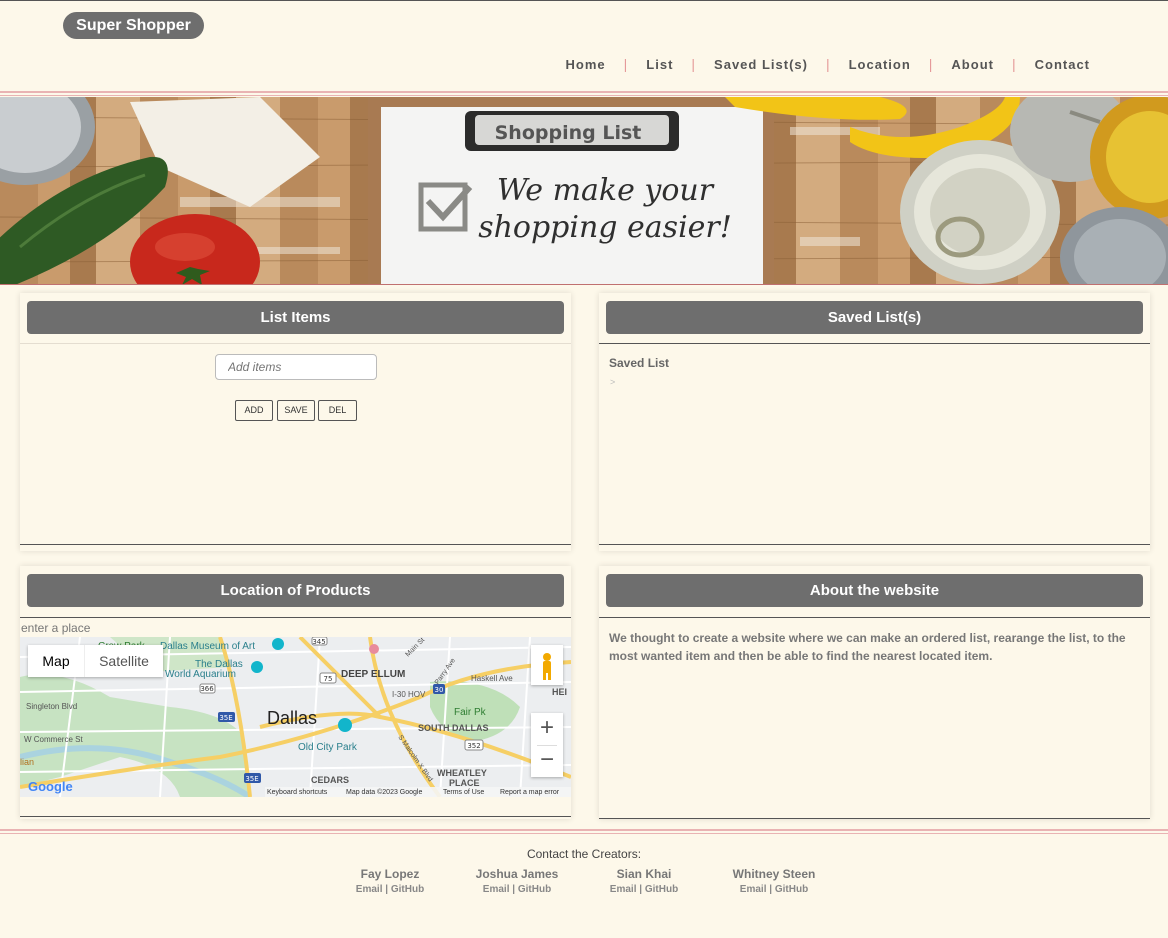 The image size is (1168, 938). I want to click on map-city-label: Dallas, so click(292, 718).